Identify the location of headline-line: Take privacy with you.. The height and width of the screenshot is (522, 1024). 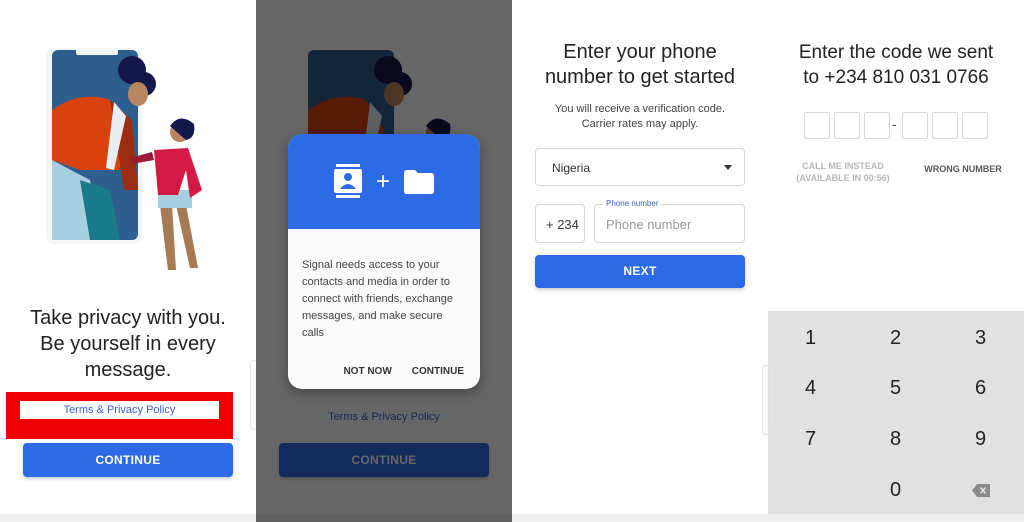
(128, 318).